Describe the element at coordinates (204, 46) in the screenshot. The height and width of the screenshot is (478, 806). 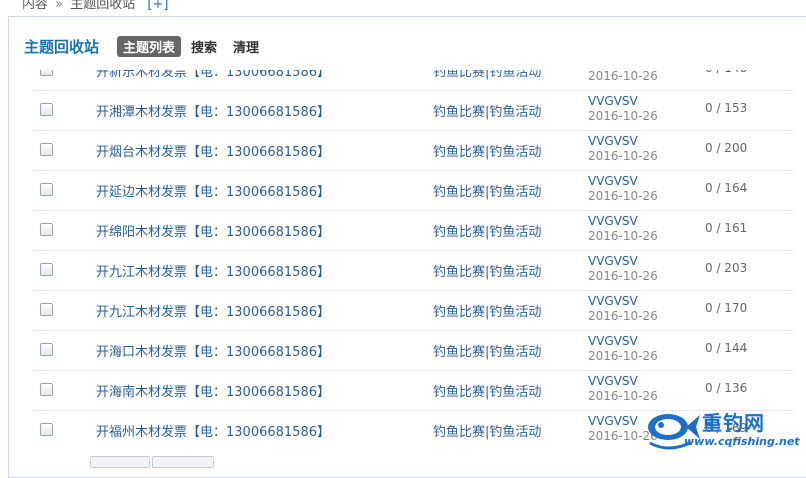
I see `tab-search: 搜索` at that location.